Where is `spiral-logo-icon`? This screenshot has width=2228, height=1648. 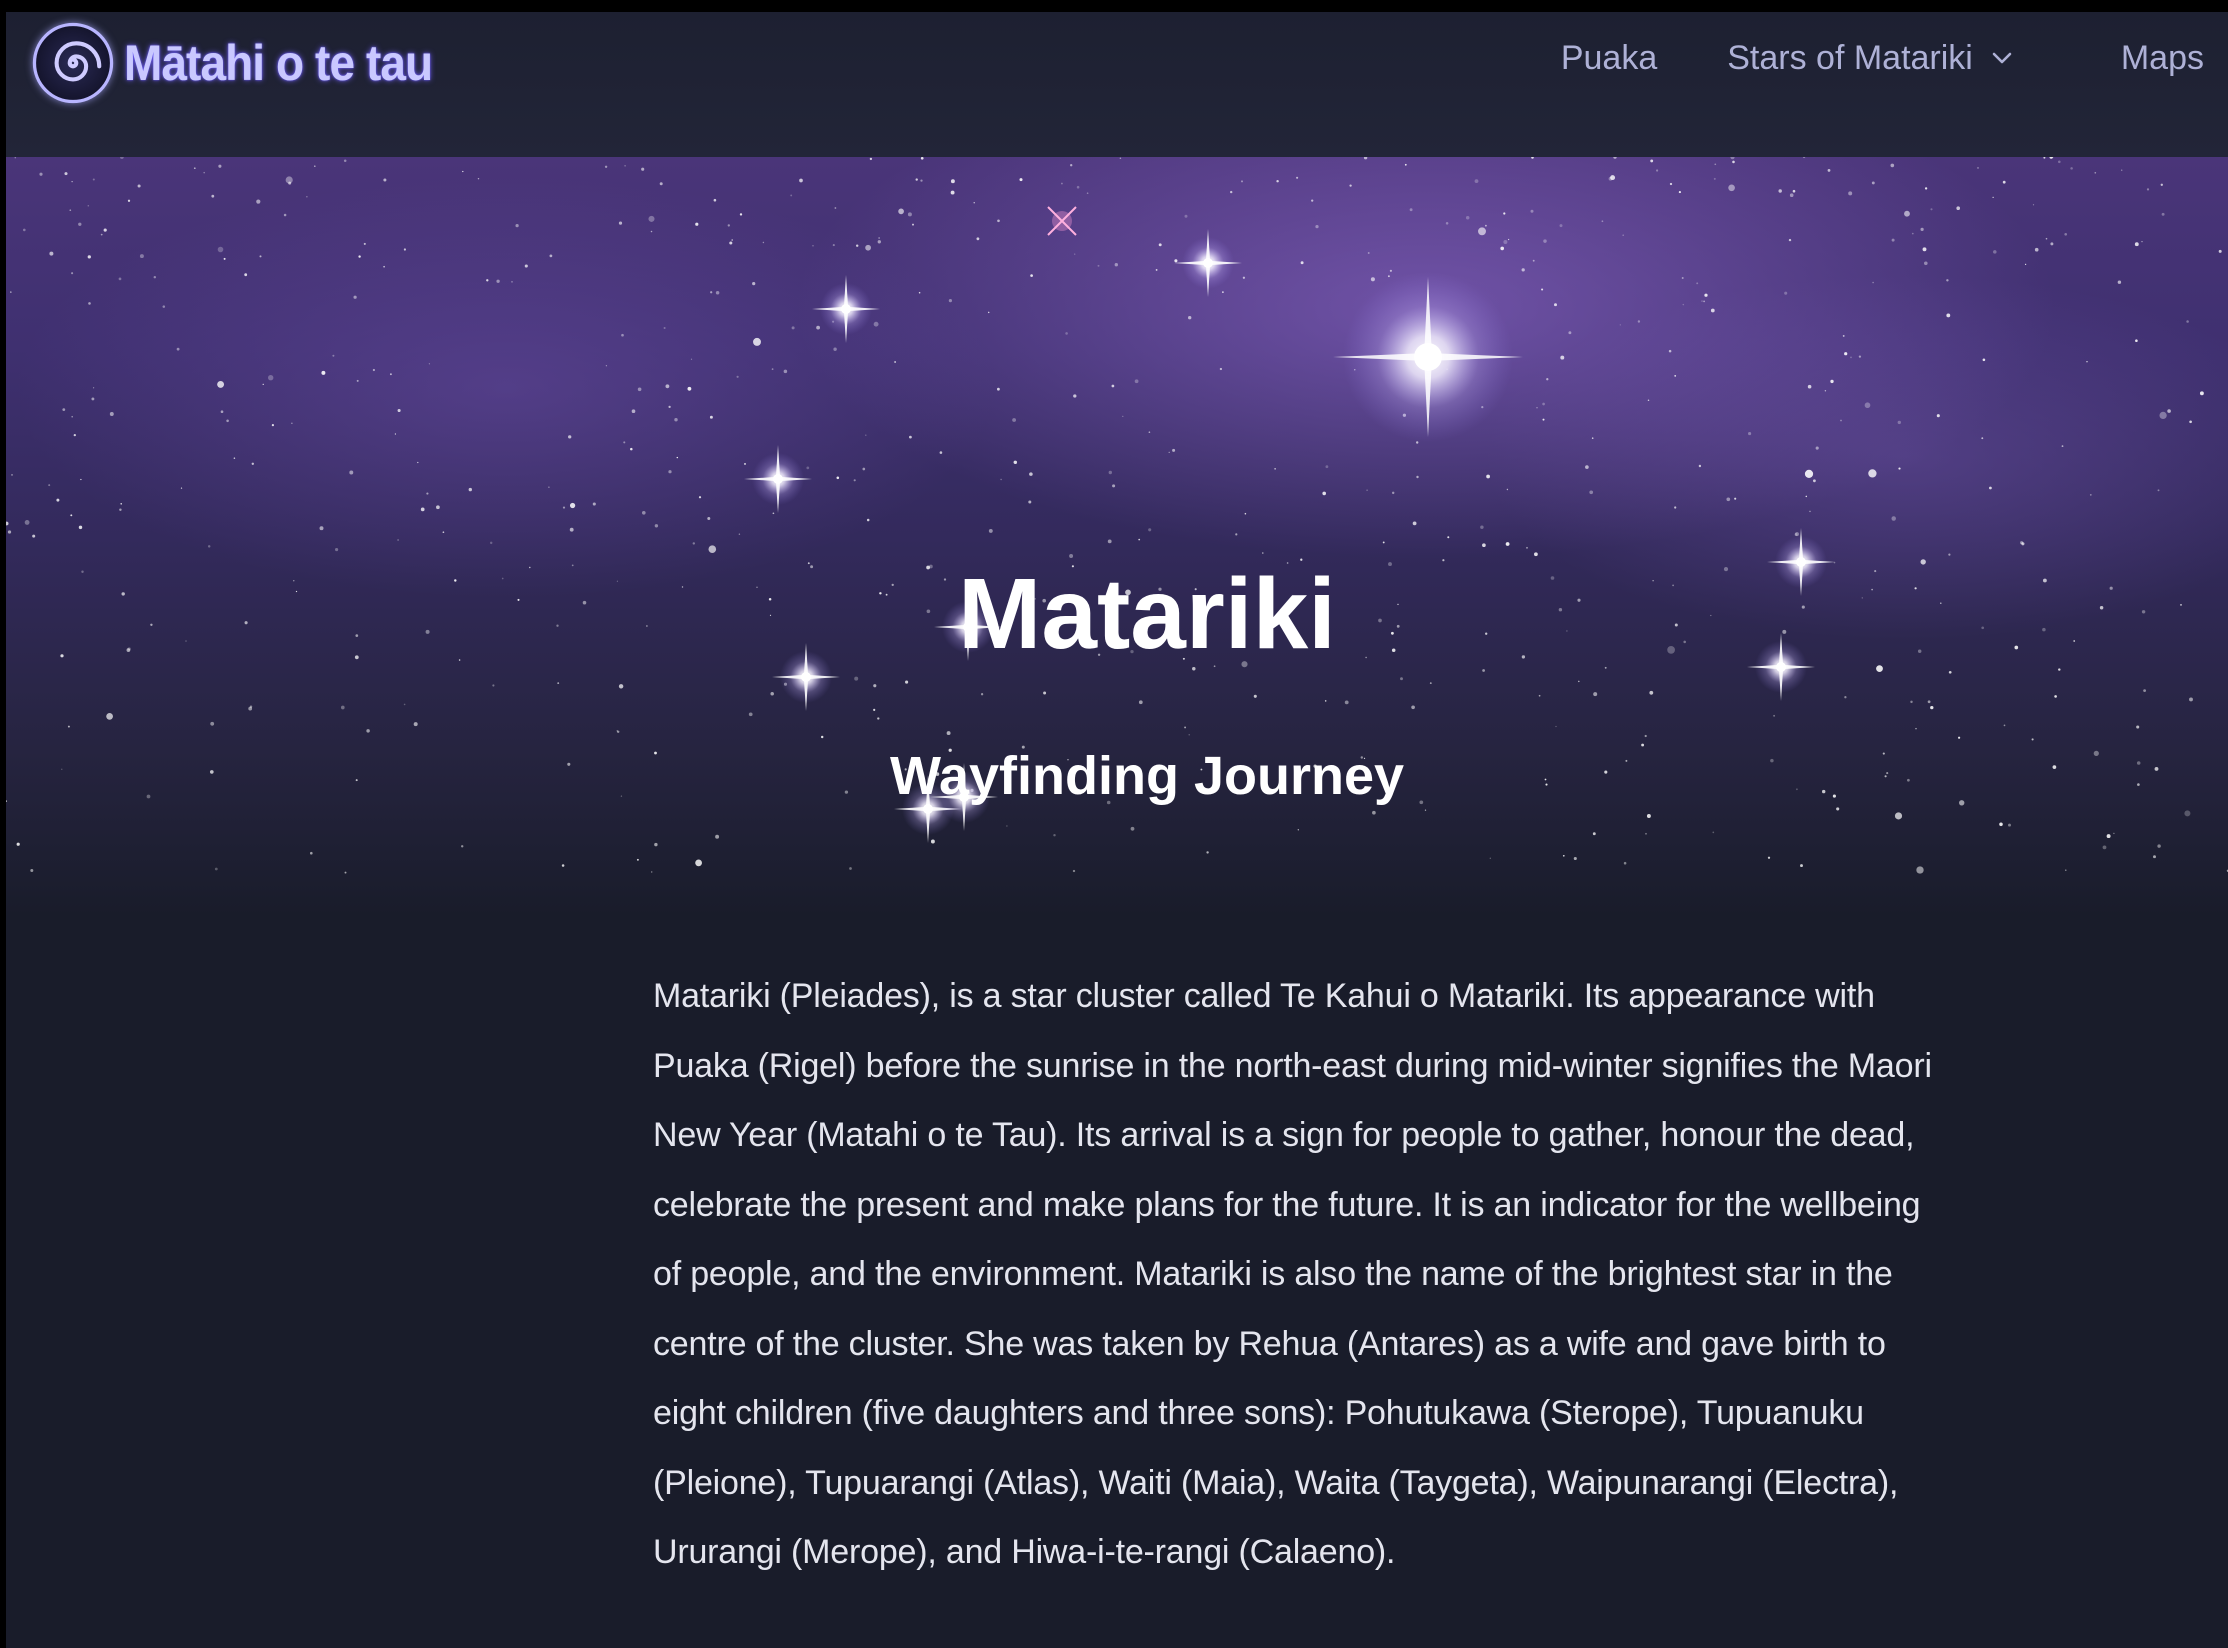 spiral-logo-icon is located at coordinates (73, 63).